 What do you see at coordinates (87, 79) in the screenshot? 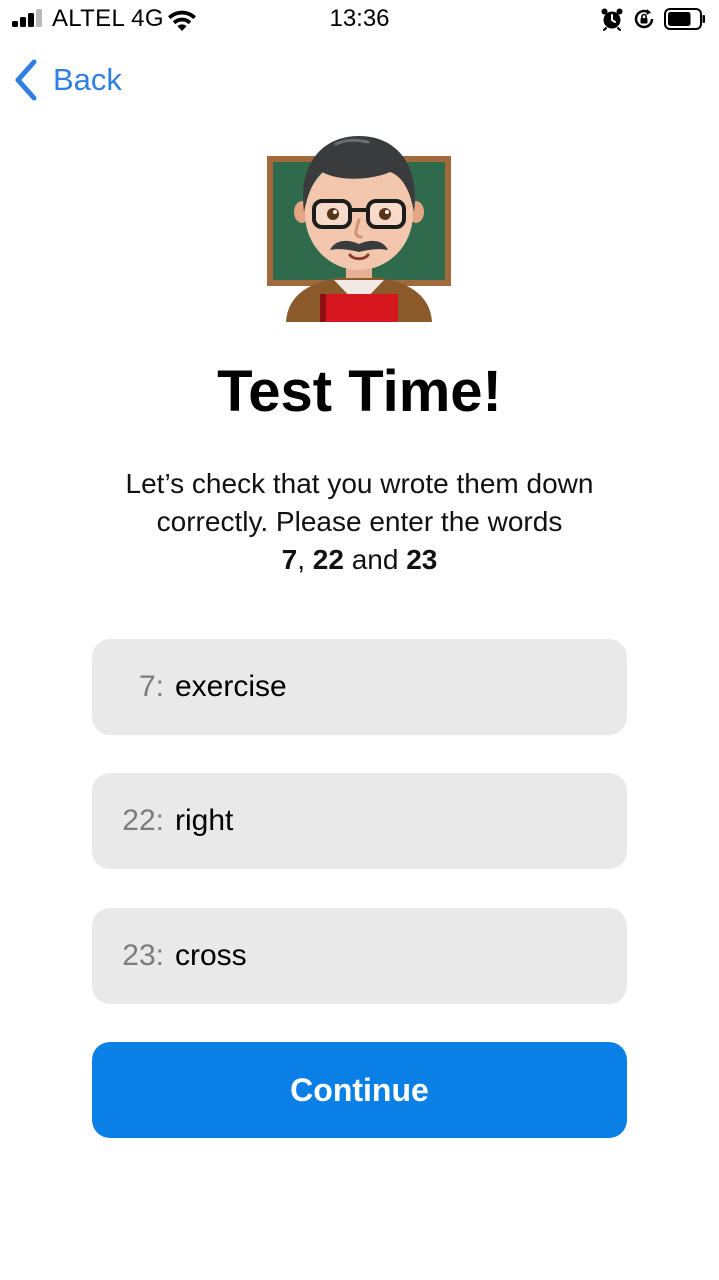
I see `back-label: Back` at bounding box center [87, 79].